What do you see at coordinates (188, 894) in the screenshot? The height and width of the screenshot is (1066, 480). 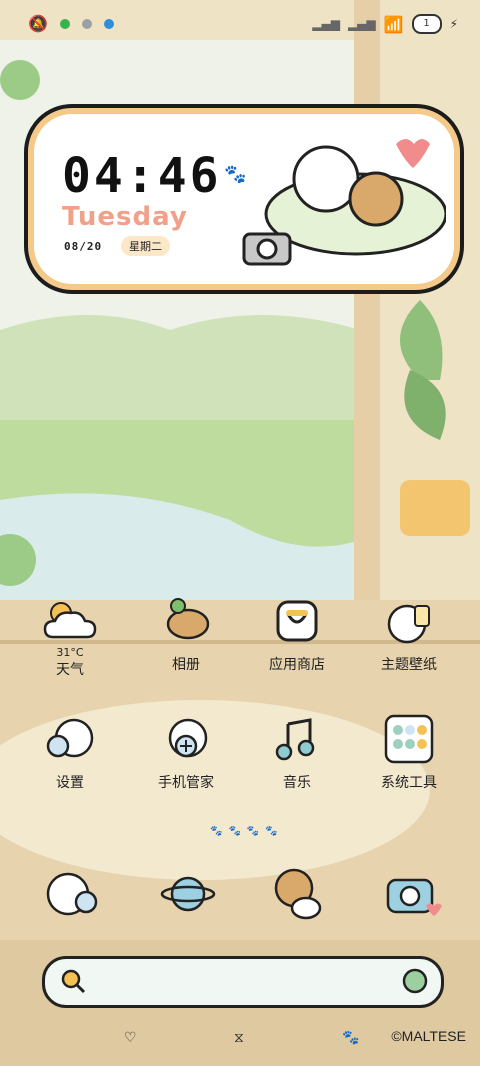 I see `browser-icon` at bounding box center [188, 894].